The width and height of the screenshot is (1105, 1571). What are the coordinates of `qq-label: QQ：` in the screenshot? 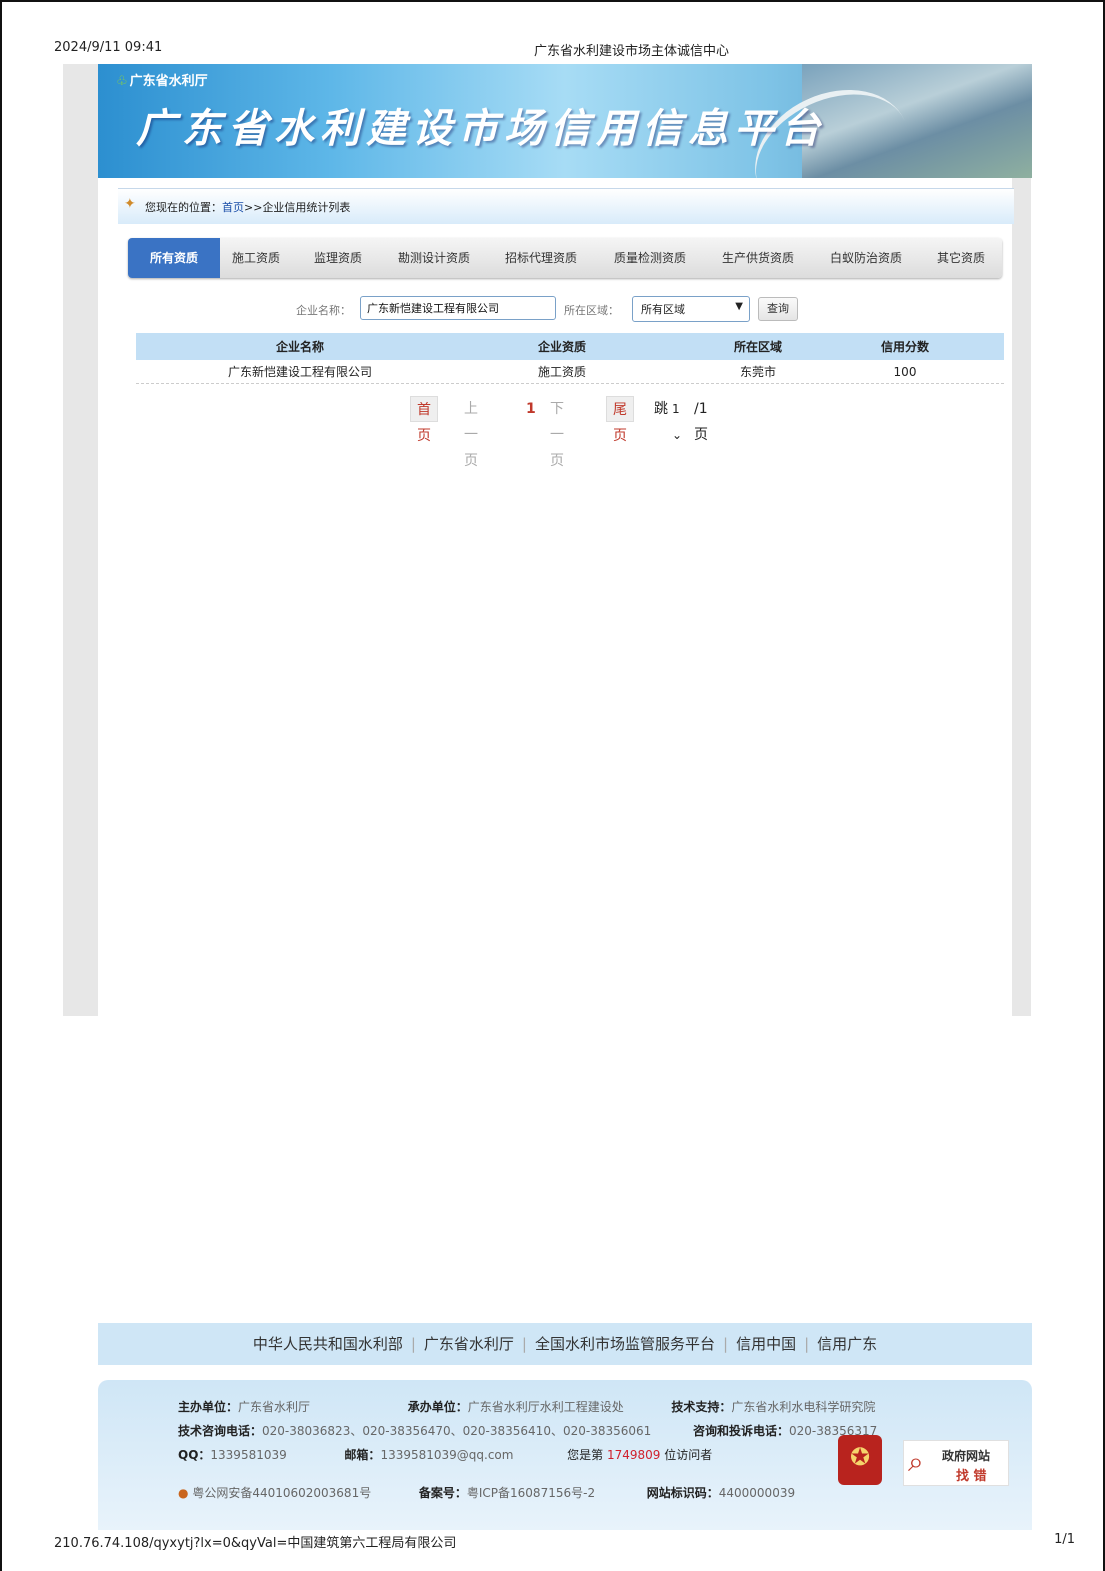 It's located at (194, 1455).